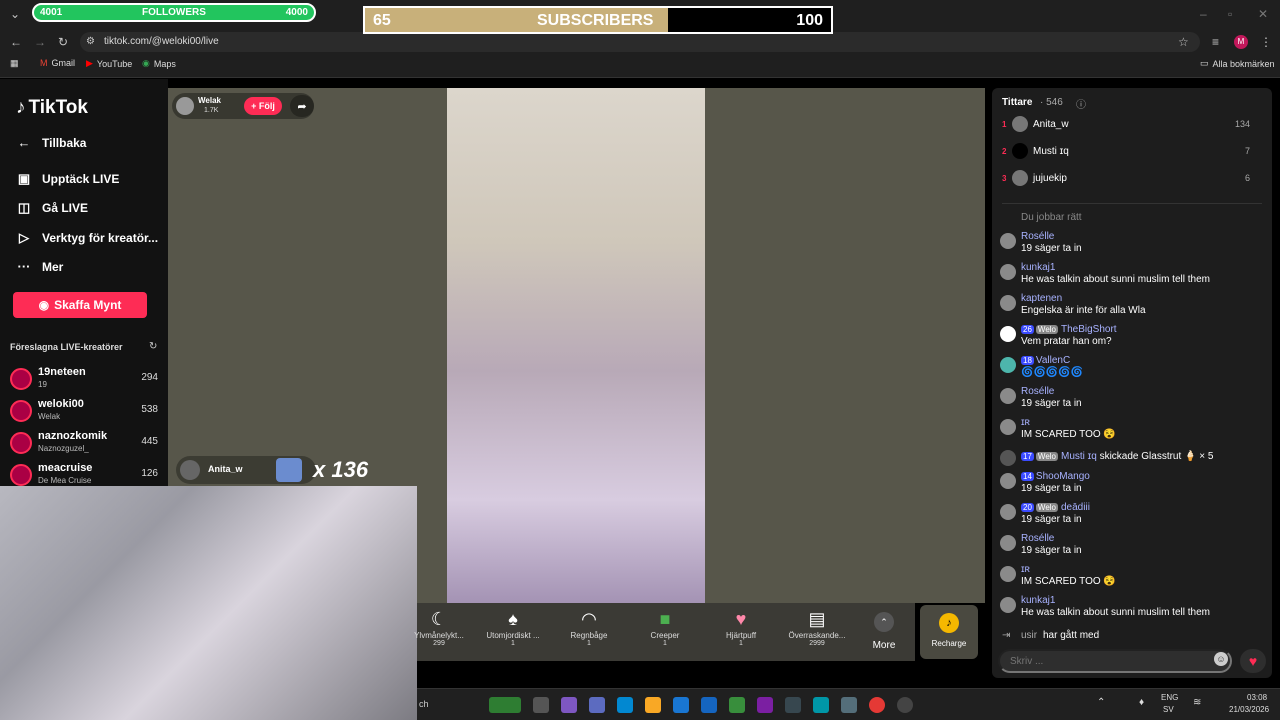  What do you see at coordinates (681, 705) in the screenshot?
I see `store-icon` at bounding box center [681, 705].